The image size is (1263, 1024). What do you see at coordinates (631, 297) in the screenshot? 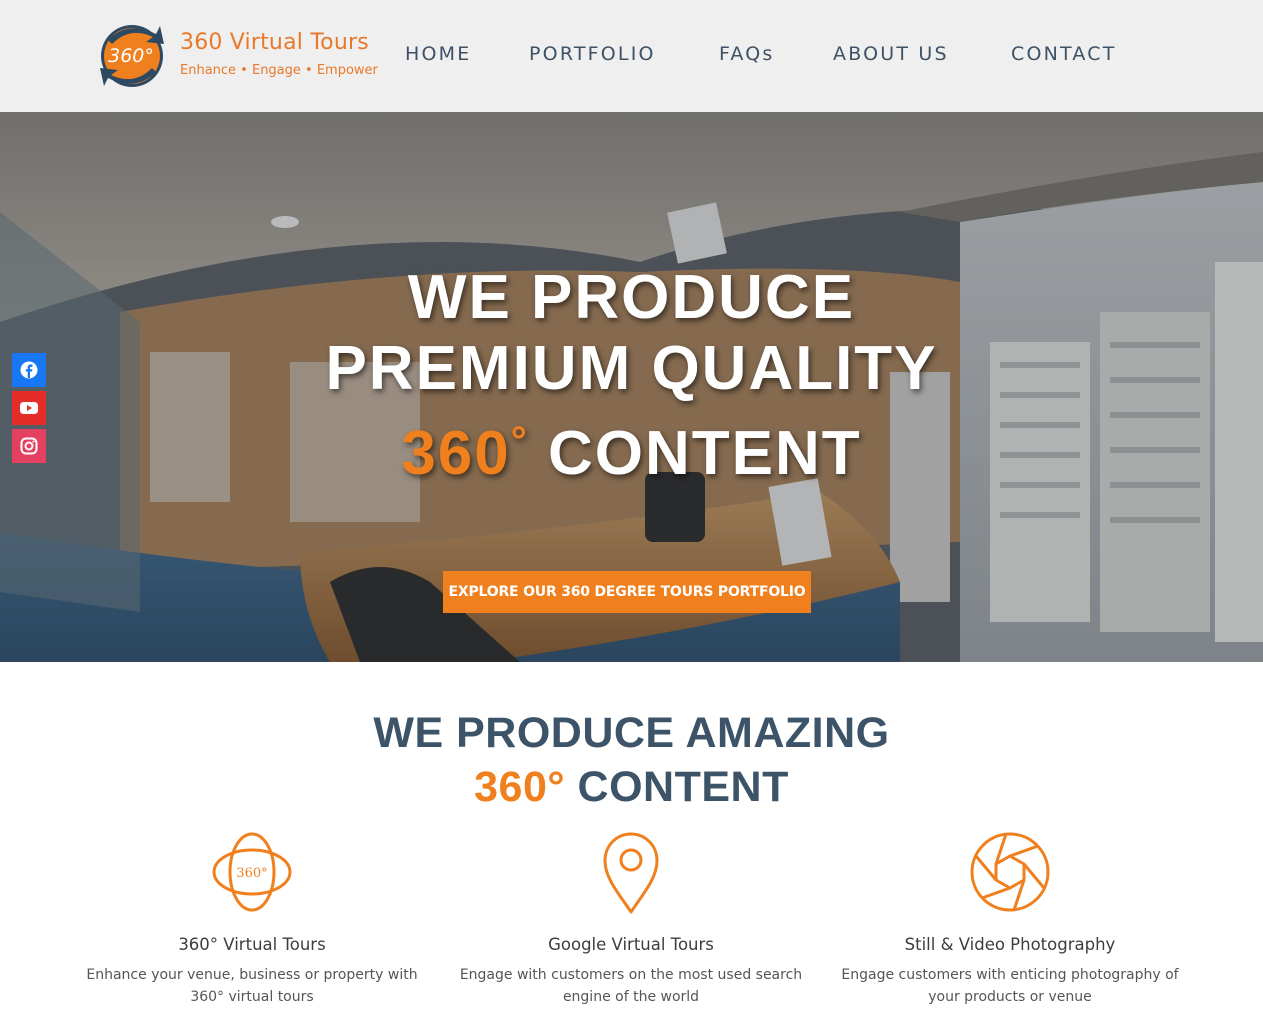
I see `hero-heading-line1: WE PRODUCE` at bounding box center [631, 297].